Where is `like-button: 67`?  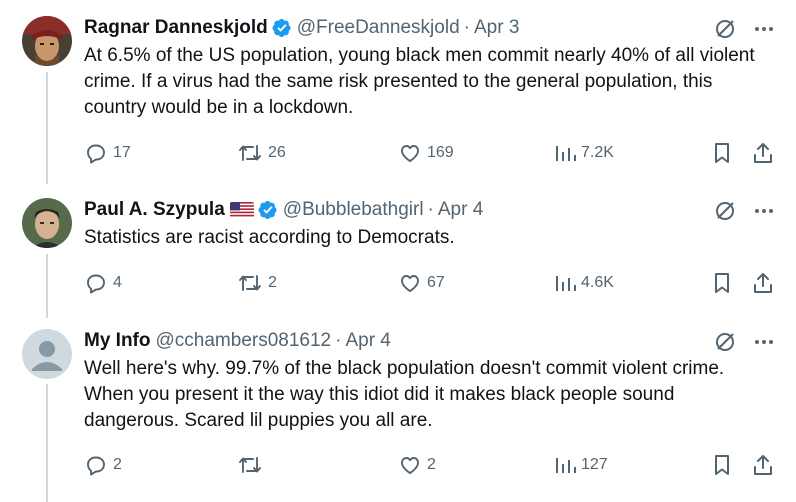
like-button: 67 is located at coordinates (421, 283).